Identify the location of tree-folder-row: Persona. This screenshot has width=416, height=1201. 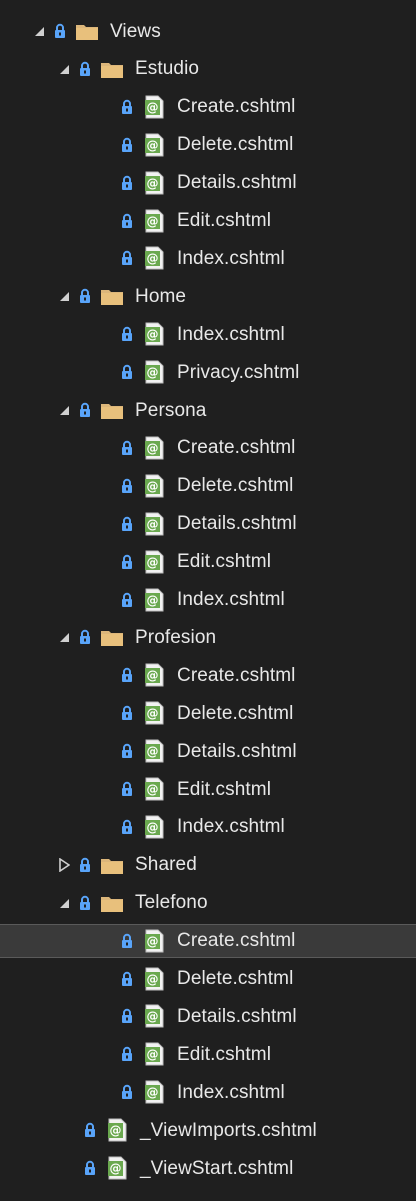
(208, 410).